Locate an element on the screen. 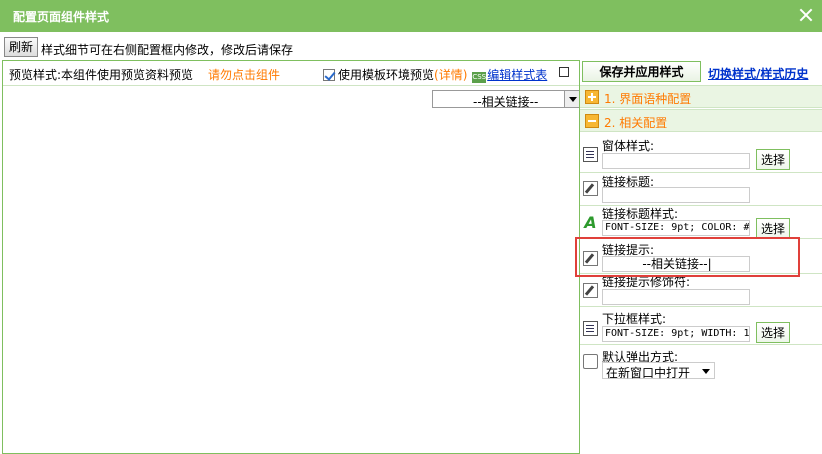  preview-select-value: --相关链接-- is located at coordinates (506, 102).